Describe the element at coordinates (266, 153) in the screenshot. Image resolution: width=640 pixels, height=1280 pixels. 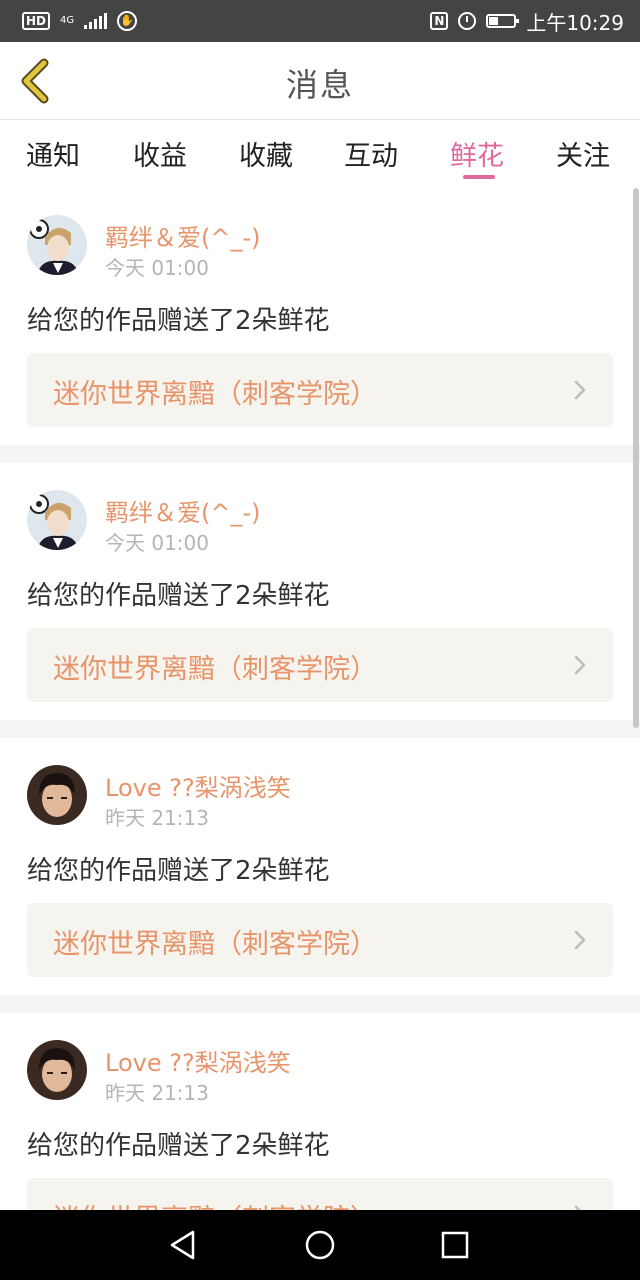
I see `tab-favorites: 收藏` at that location.